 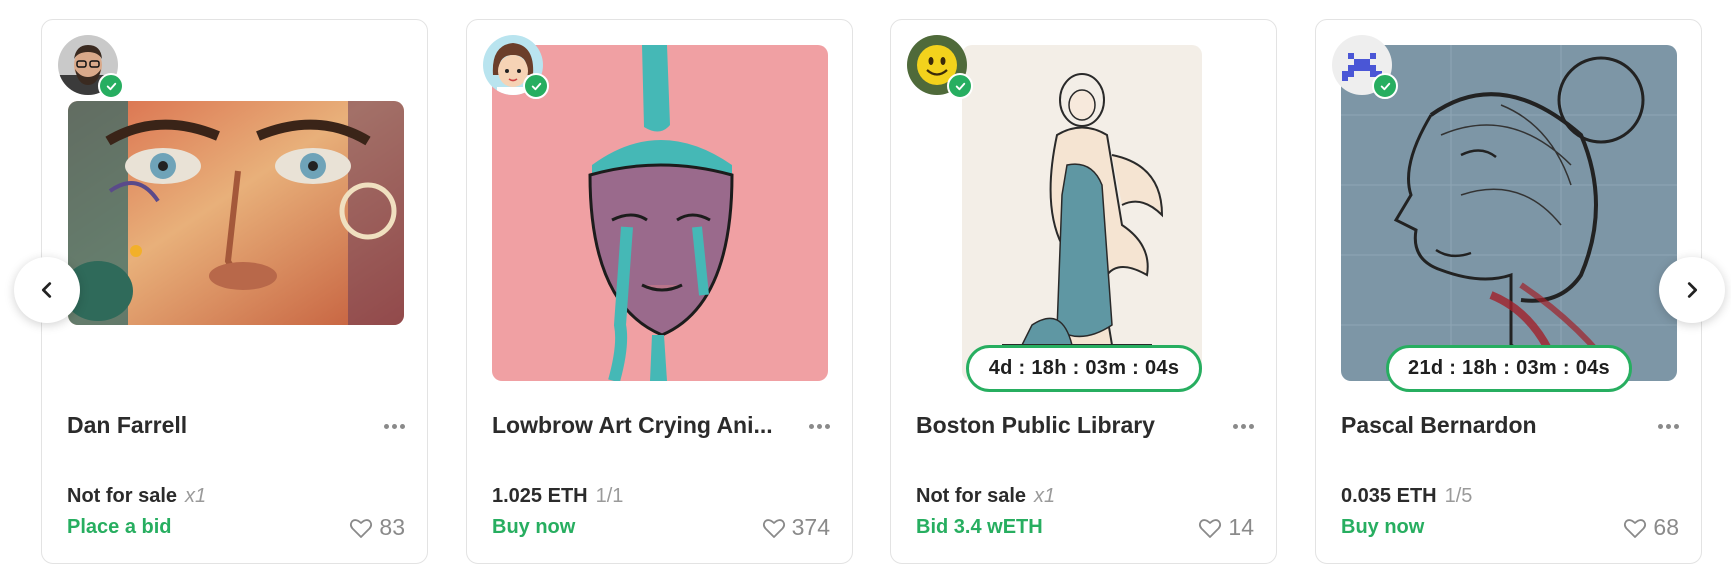 I want to click on auction-countdown: 4d : 18h : 03m : 04s, so click(x=1084, y=368).